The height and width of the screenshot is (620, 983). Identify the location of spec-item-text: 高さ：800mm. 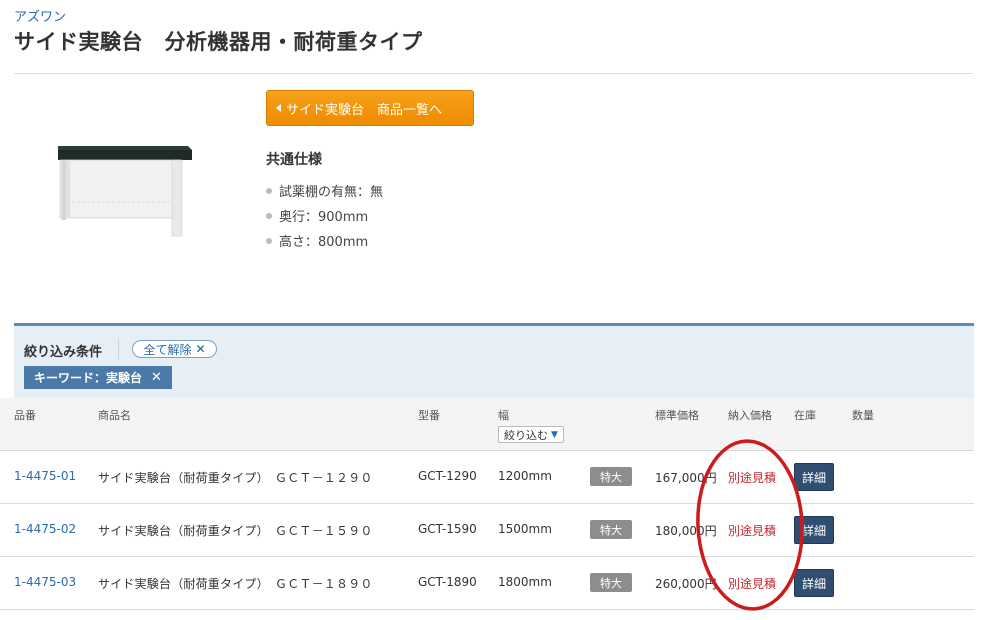
(324, 242).